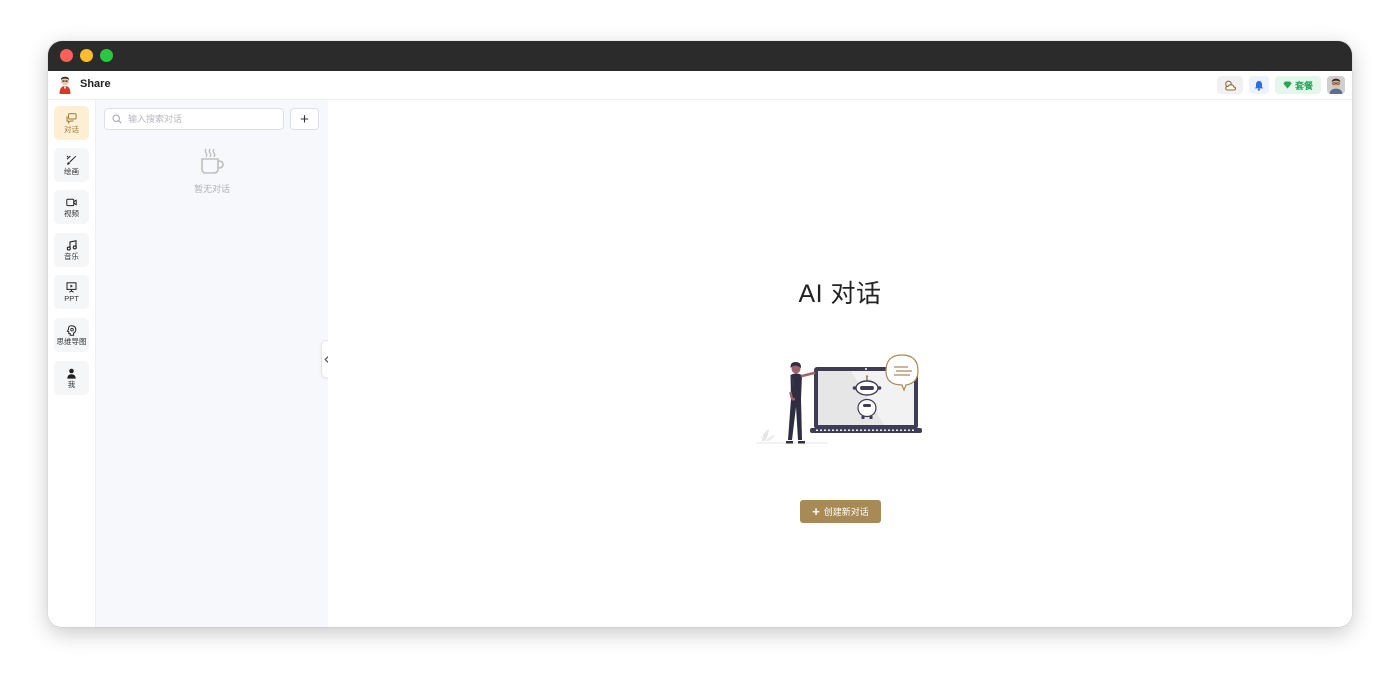  Describe the element at coordinates (71, 207) in the screenshot. I see `nav-item-video: 视频` at that location.